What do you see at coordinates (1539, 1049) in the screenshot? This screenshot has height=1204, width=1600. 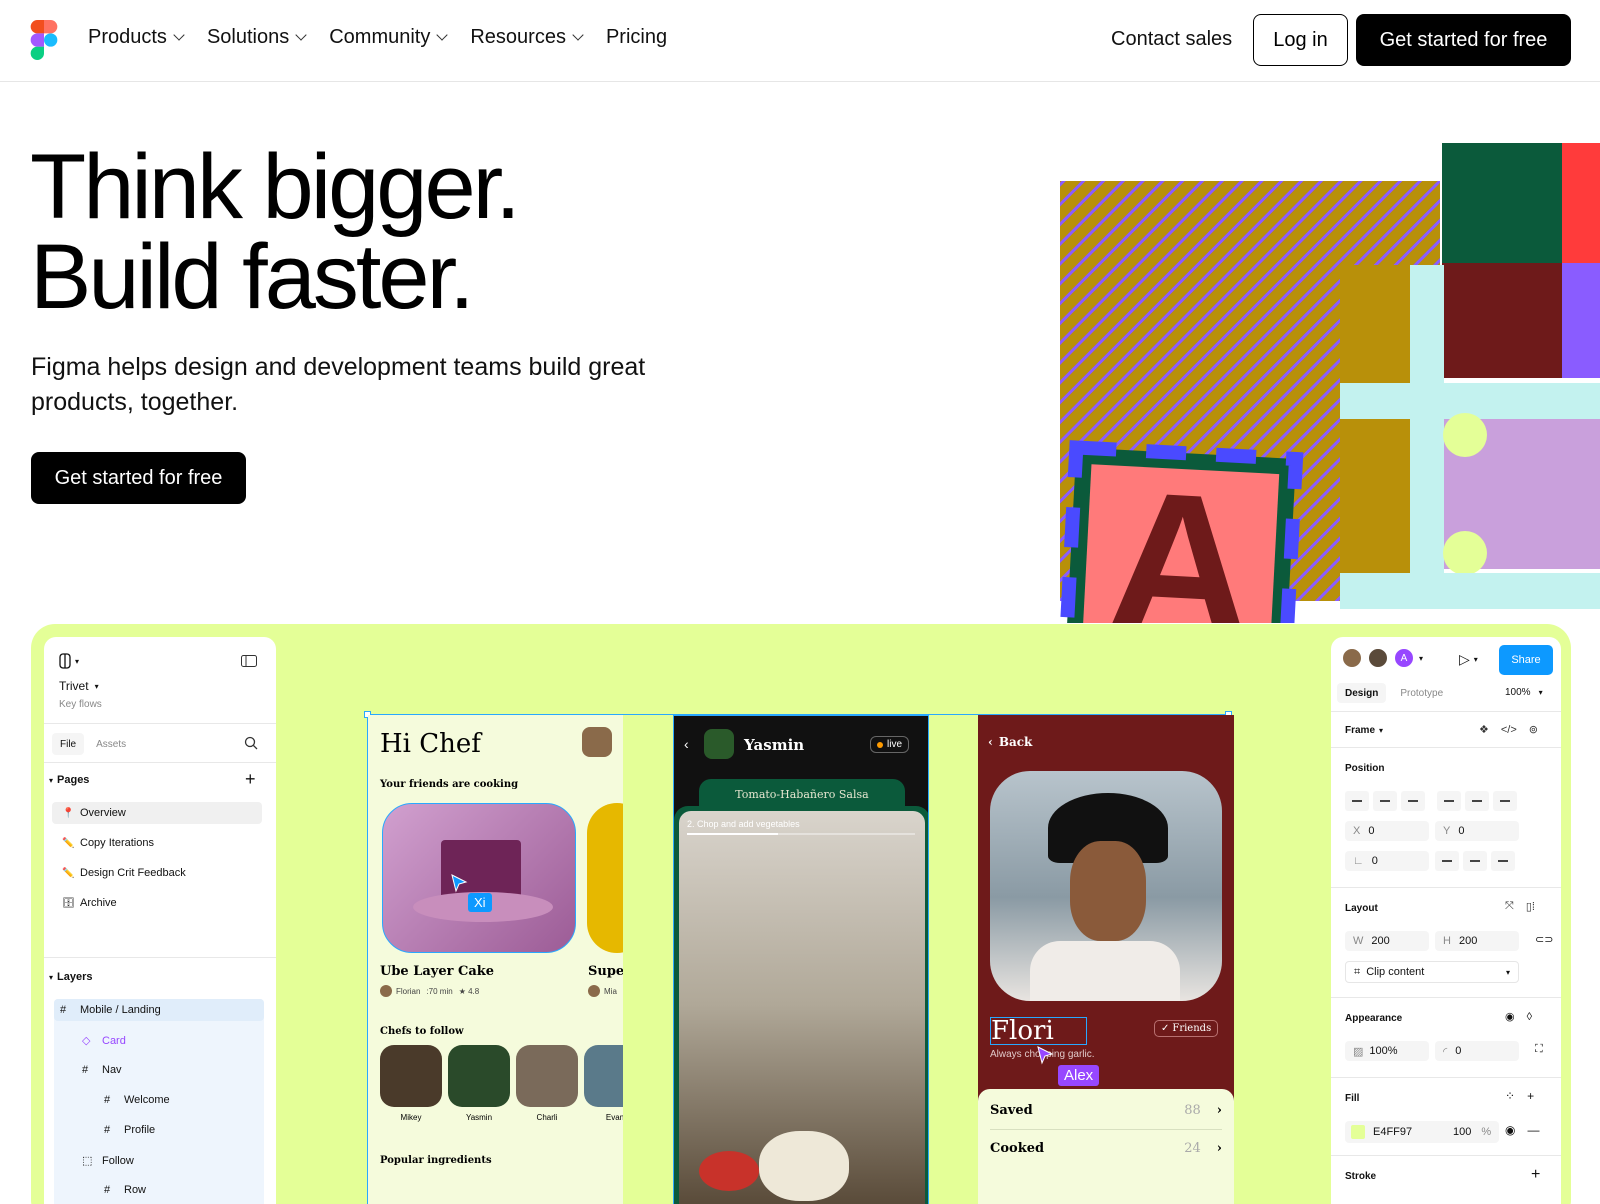 I see `corners-icon: ⛶` at bounding box center [1539, 1049].